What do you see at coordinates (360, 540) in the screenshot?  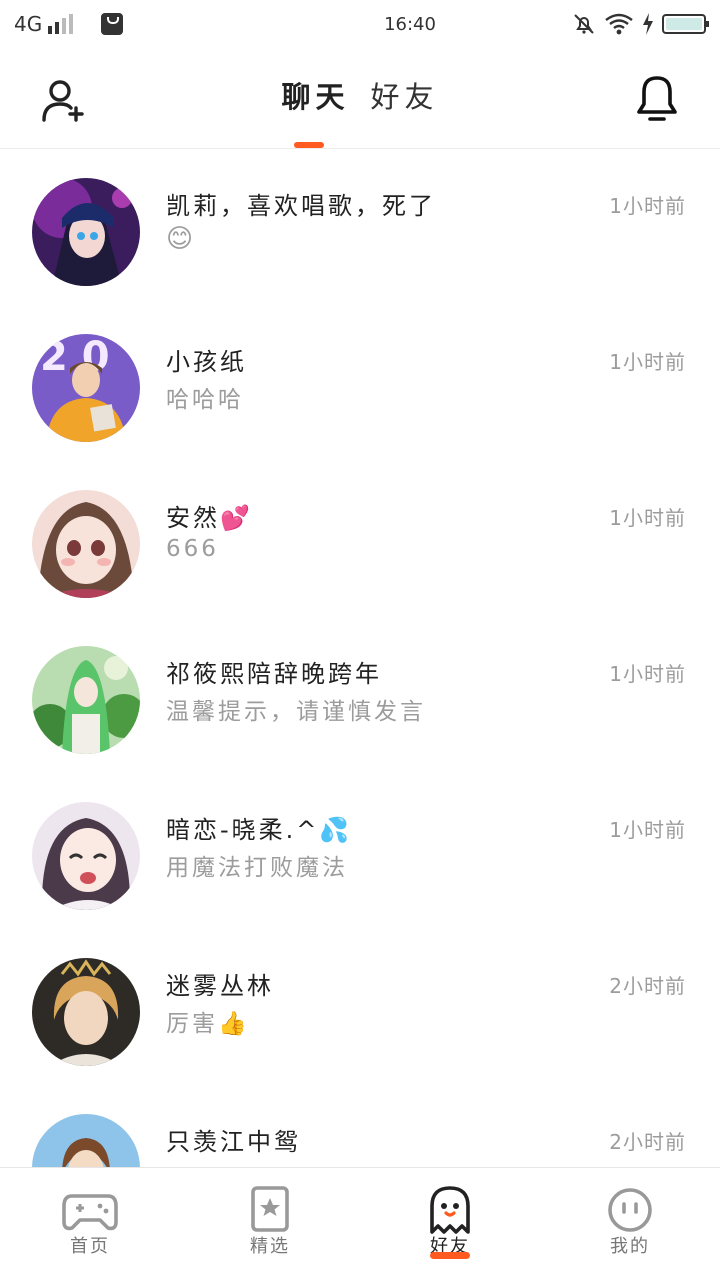 I see `chat-item: 安然💕 666 1小时前` at bounding box center [360, 540].